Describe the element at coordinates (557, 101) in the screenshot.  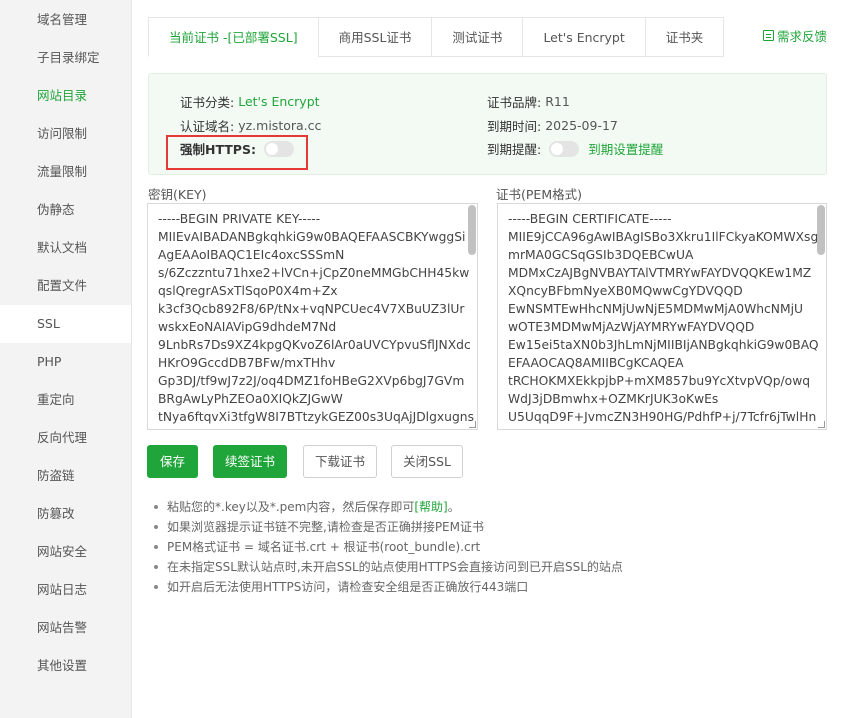
I see `cert-brand-value: R11` at that location.